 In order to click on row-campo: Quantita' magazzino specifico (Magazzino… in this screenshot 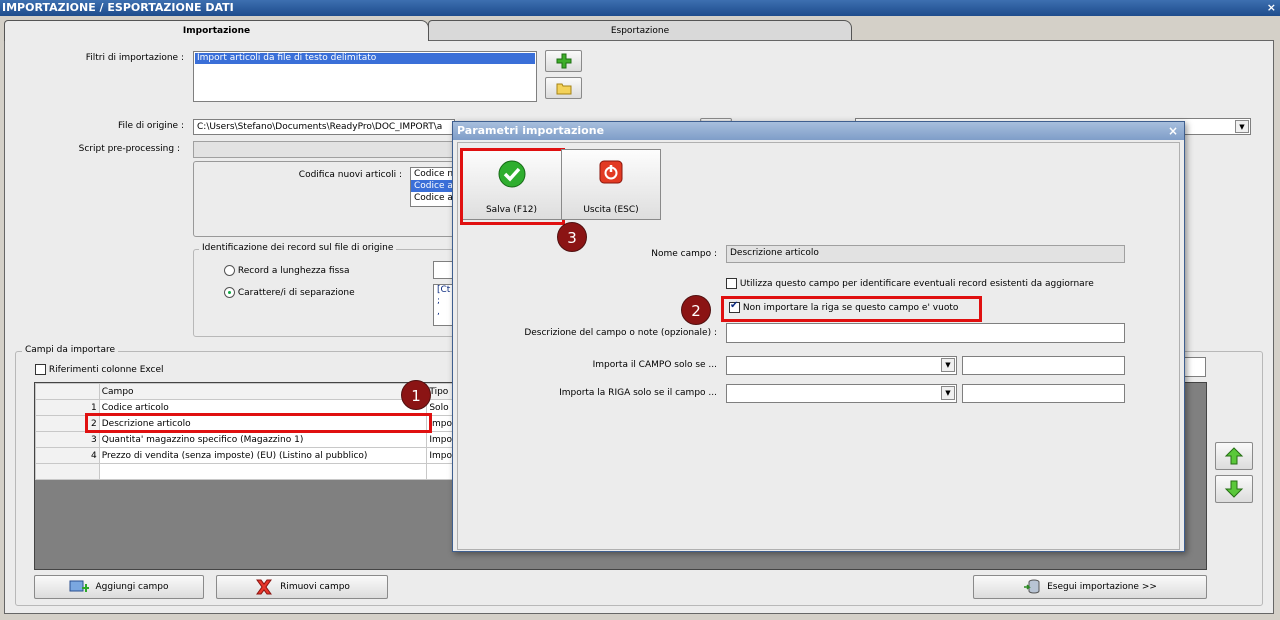, I will do `click(263, 439)`.